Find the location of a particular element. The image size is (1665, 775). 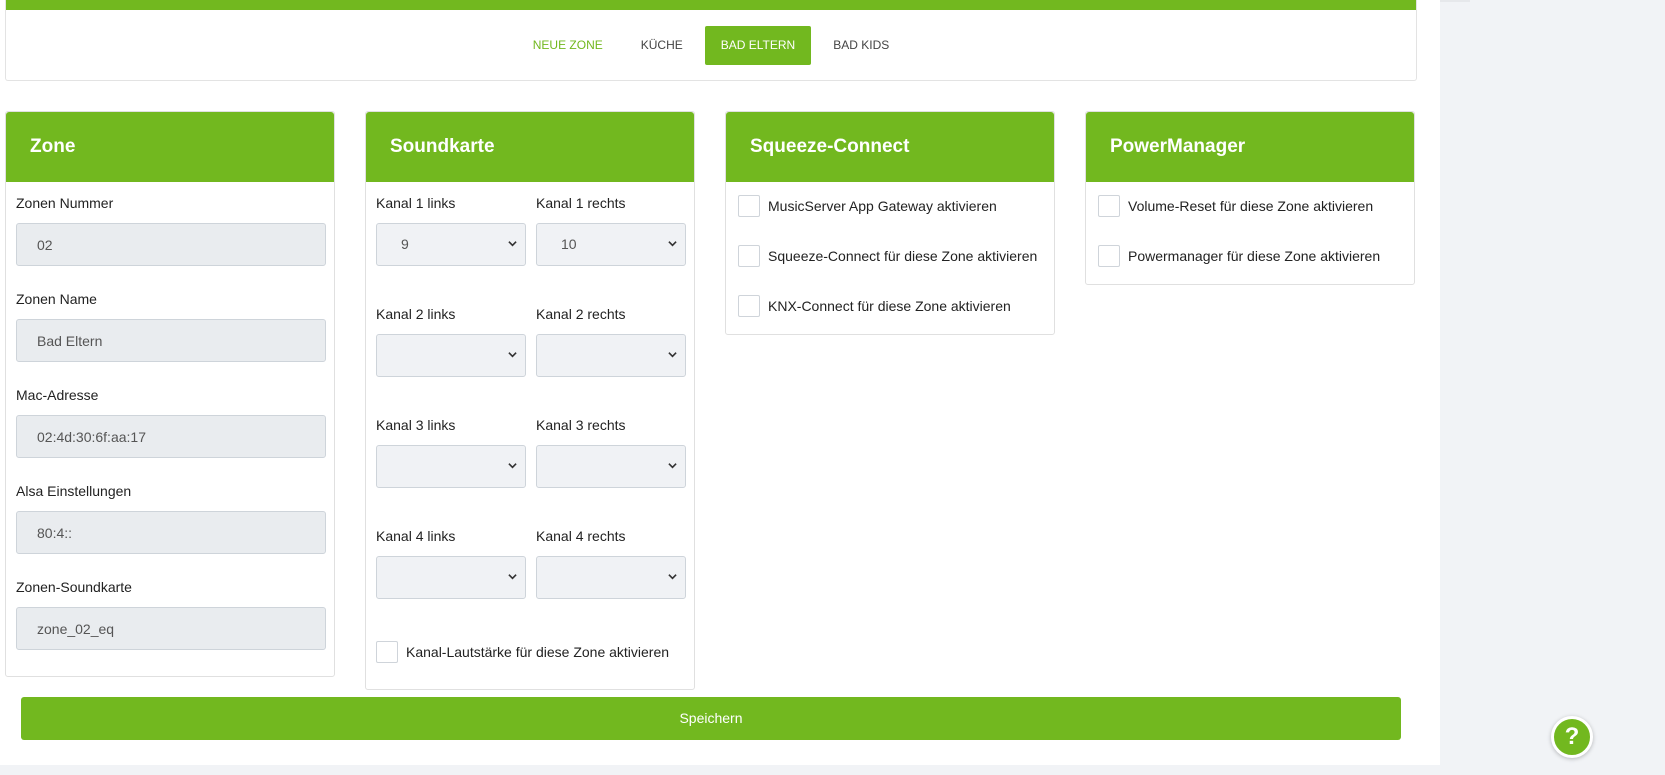

knx-connect-check-row: KNX-Connect für diese Zone aktivieren is located at coordinates (890, 306).